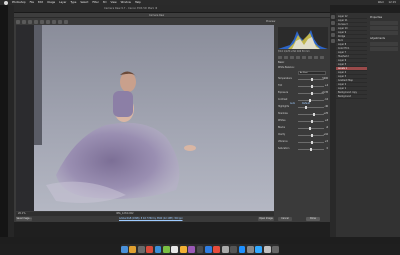  What do you see at coordinates (157, 15) in the screenshot?
I see `camera-raw-title: Camera Raw` at bounding box center [157, 15].